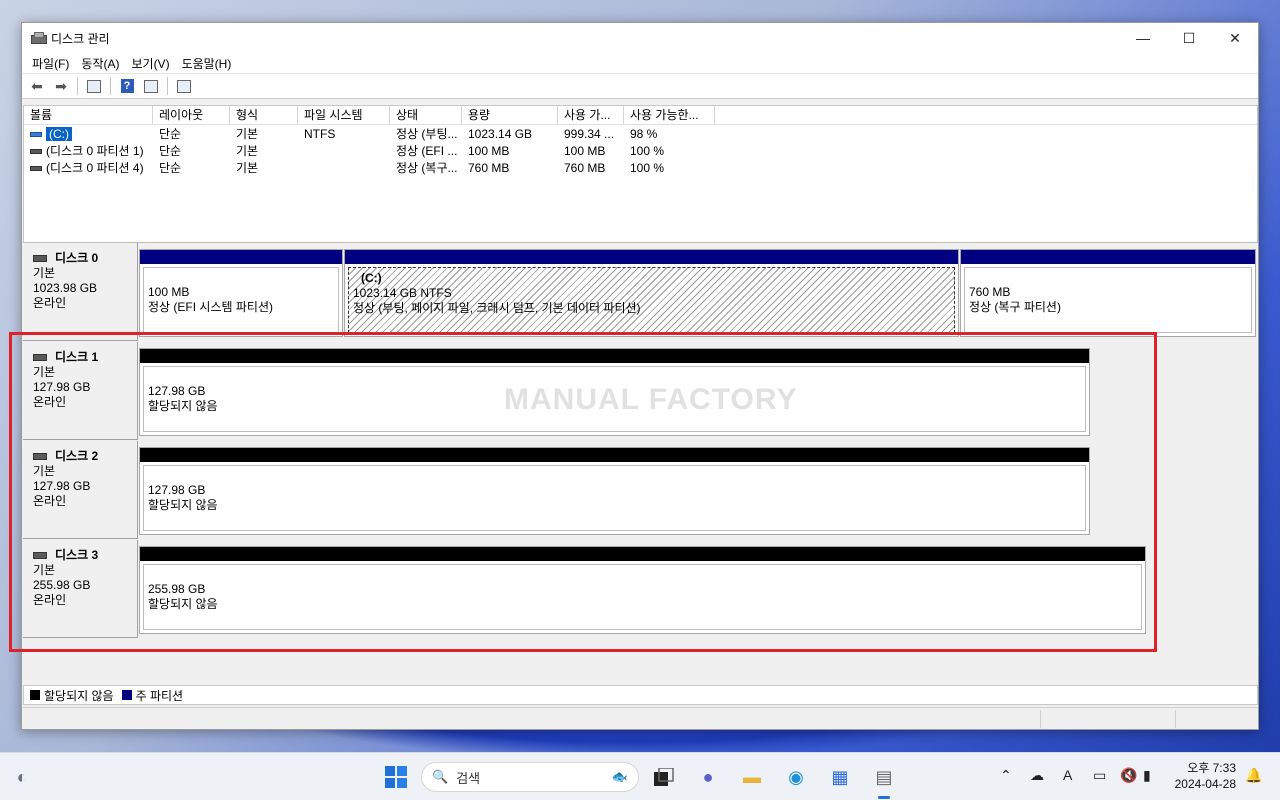 The width and height of the screenshot is (1280, 800). What do you see at coordinates (640, 718) in the screenshot?
I see `status-bar` at bounding box center [640, 718].